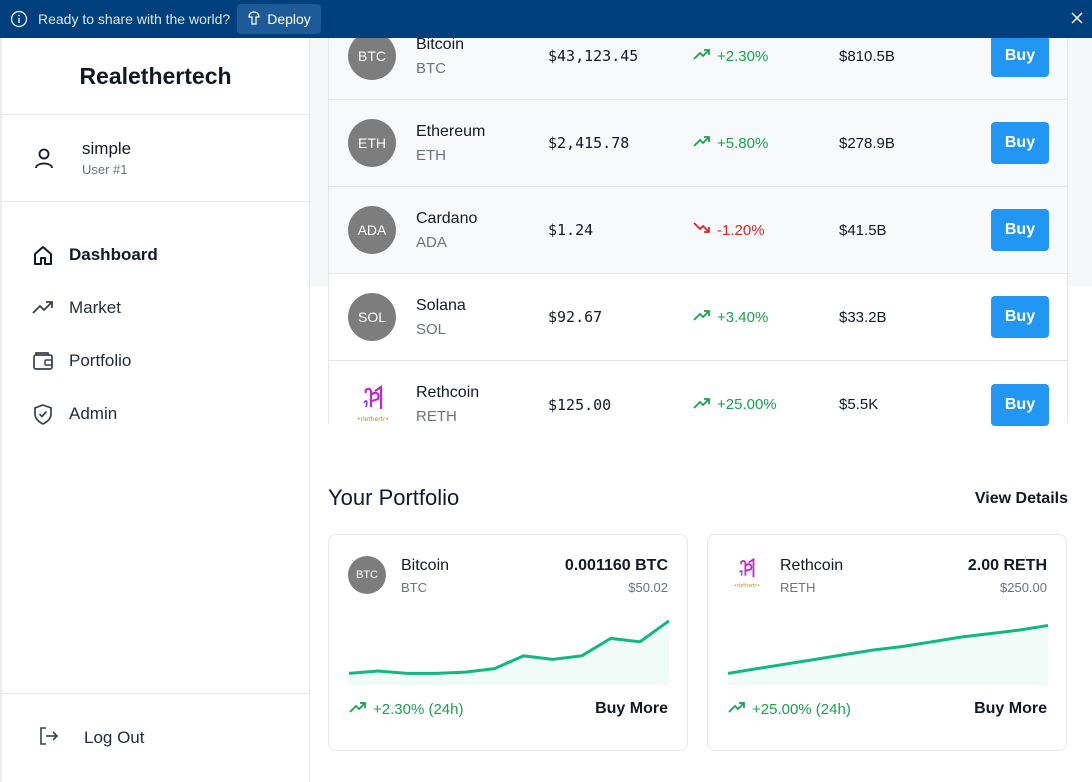 This screenshot has width=1092, height=782. What do you see at coordinates (863, 230) in the screenshot?
I see `coin-market-cap: $41.5B` at bounding box center [863, 230].